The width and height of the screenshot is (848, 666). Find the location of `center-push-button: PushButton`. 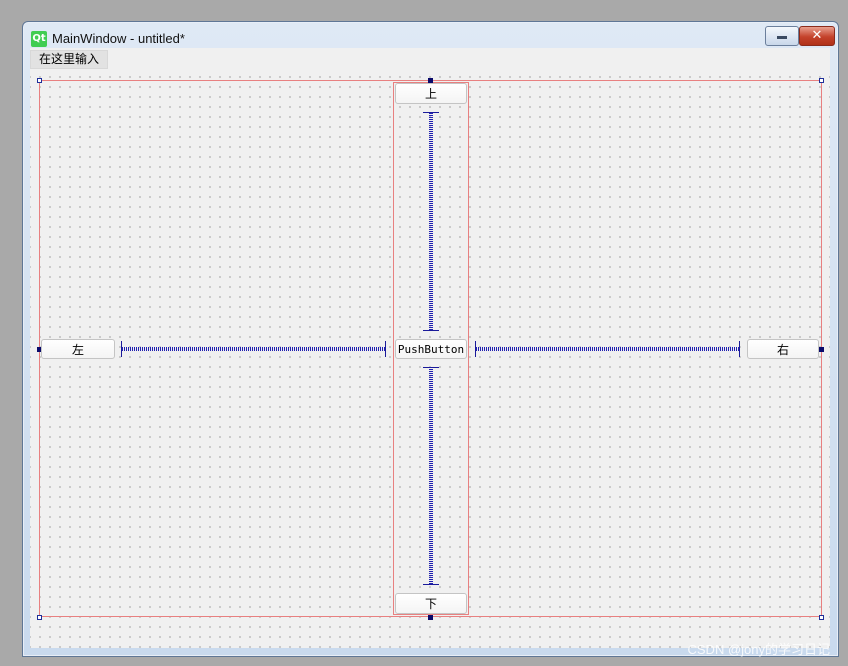

center-push-button: PushButton is located at coordinates (431, 349).